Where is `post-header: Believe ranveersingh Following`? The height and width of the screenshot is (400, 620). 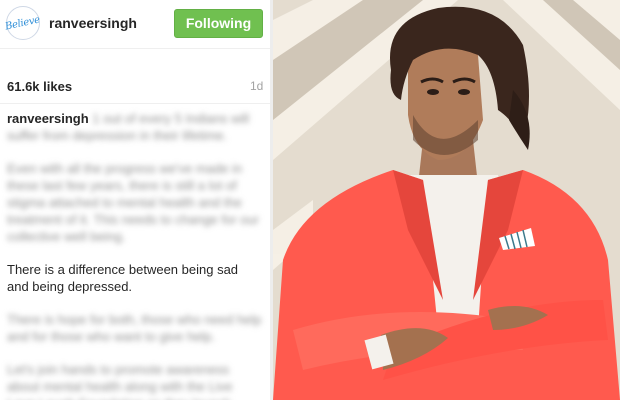
post-header: Believe ranveersingh Following is located at coordinates (135, 24).